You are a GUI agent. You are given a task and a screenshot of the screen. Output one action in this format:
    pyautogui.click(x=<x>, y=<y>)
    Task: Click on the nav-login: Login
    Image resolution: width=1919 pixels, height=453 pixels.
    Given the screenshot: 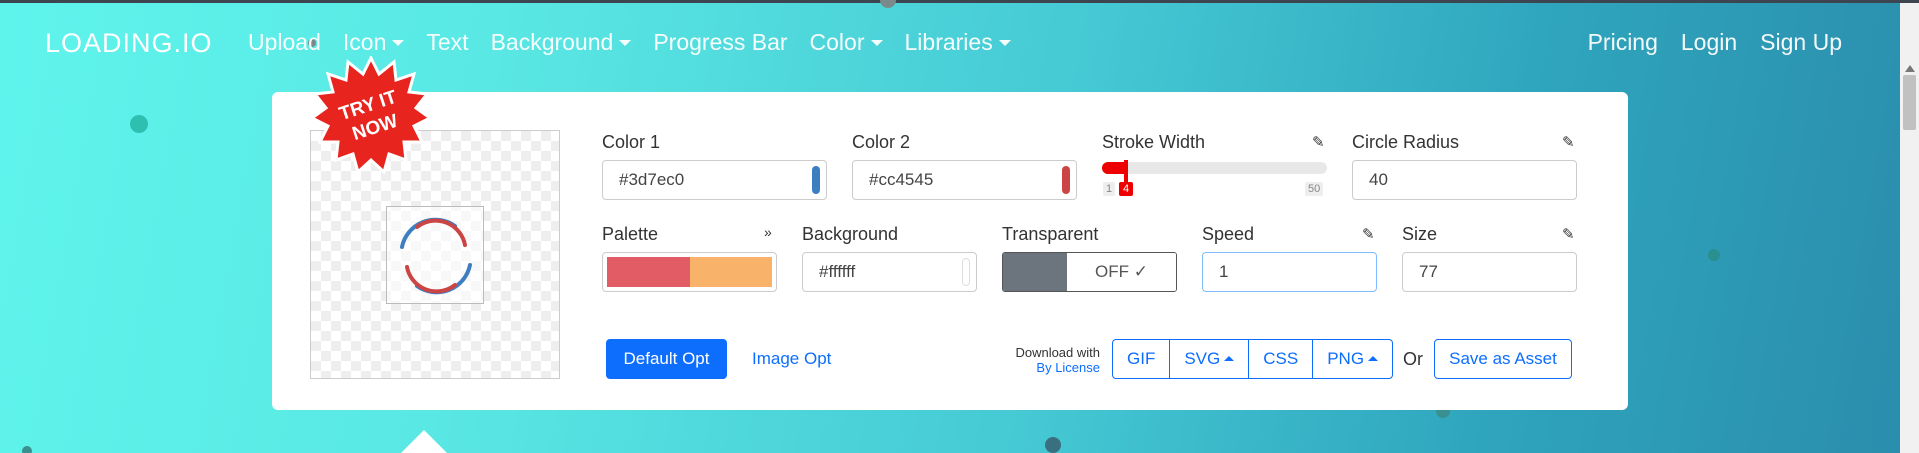 What is the action you would take?
    pyautogui.click(x=1709, y=42)
    